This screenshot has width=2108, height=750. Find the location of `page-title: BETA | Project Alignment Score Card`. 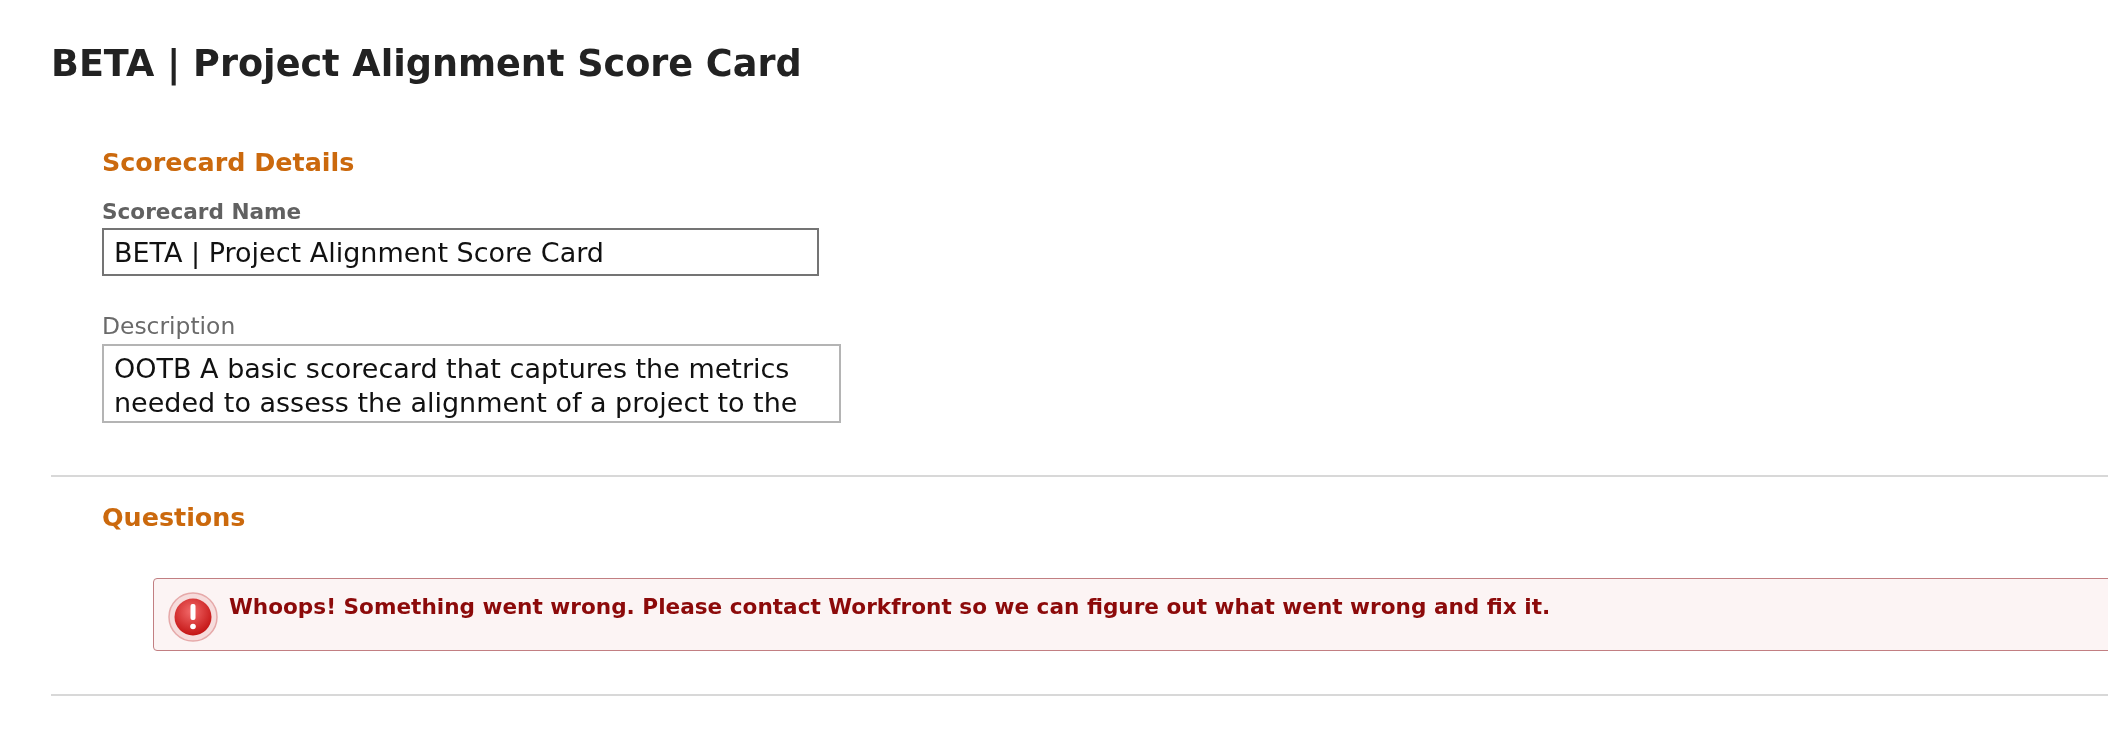

page-title: BETA | Project Alignment Score Card is located at coordinates (426, 64).